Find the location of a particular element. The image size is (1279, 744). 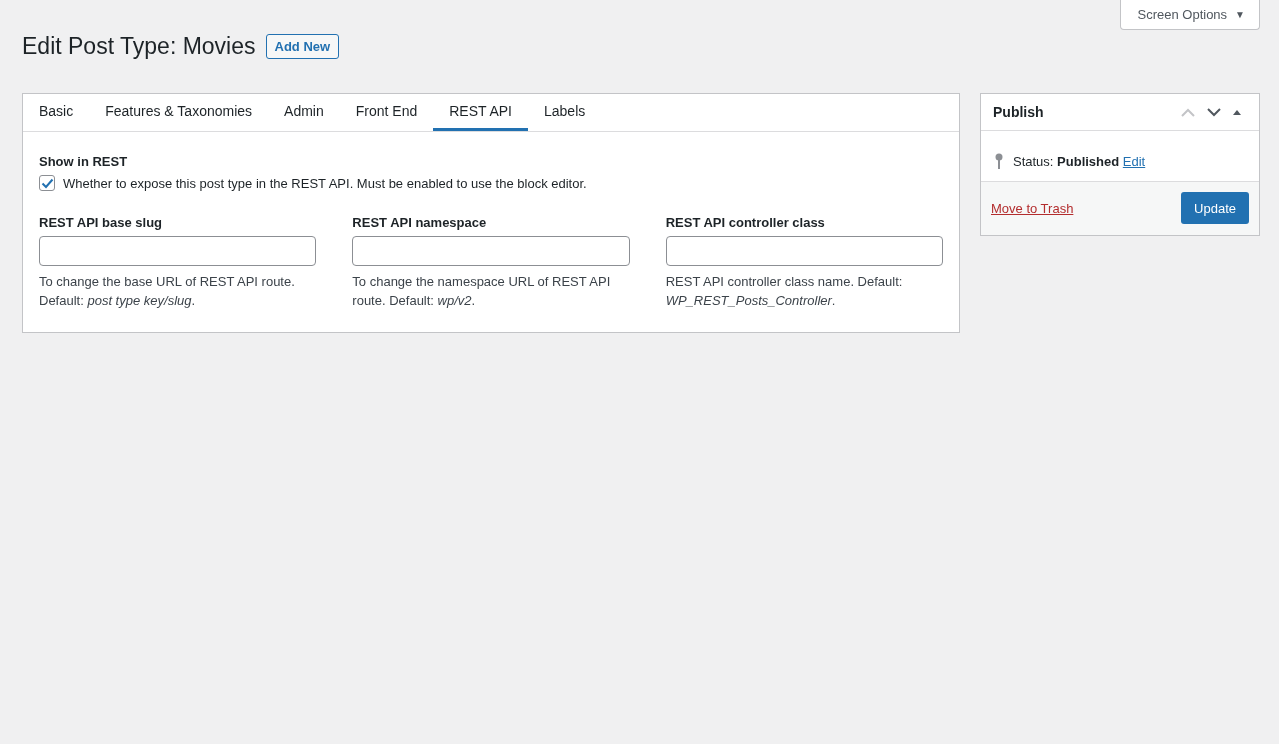

checkbox-label: Whether to expose this post type in the REST API. Must be enabled to use the block editor. is located at coordinates (325, 183).